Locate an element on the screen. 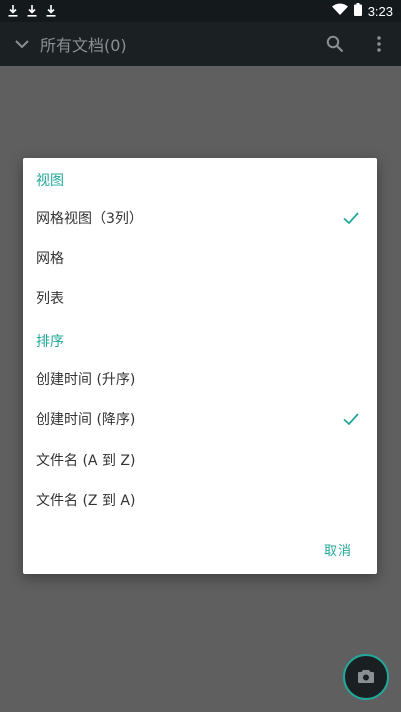 The image size is (401, 712). option-label: 创建时间 (降序) is located at coordinates (86, 420).